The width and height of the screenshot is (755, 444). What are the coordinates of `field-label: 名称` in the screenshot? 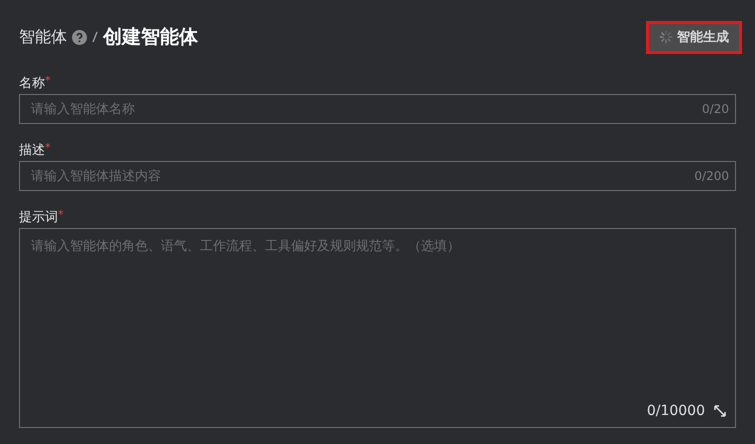 It's located at (32, 83).